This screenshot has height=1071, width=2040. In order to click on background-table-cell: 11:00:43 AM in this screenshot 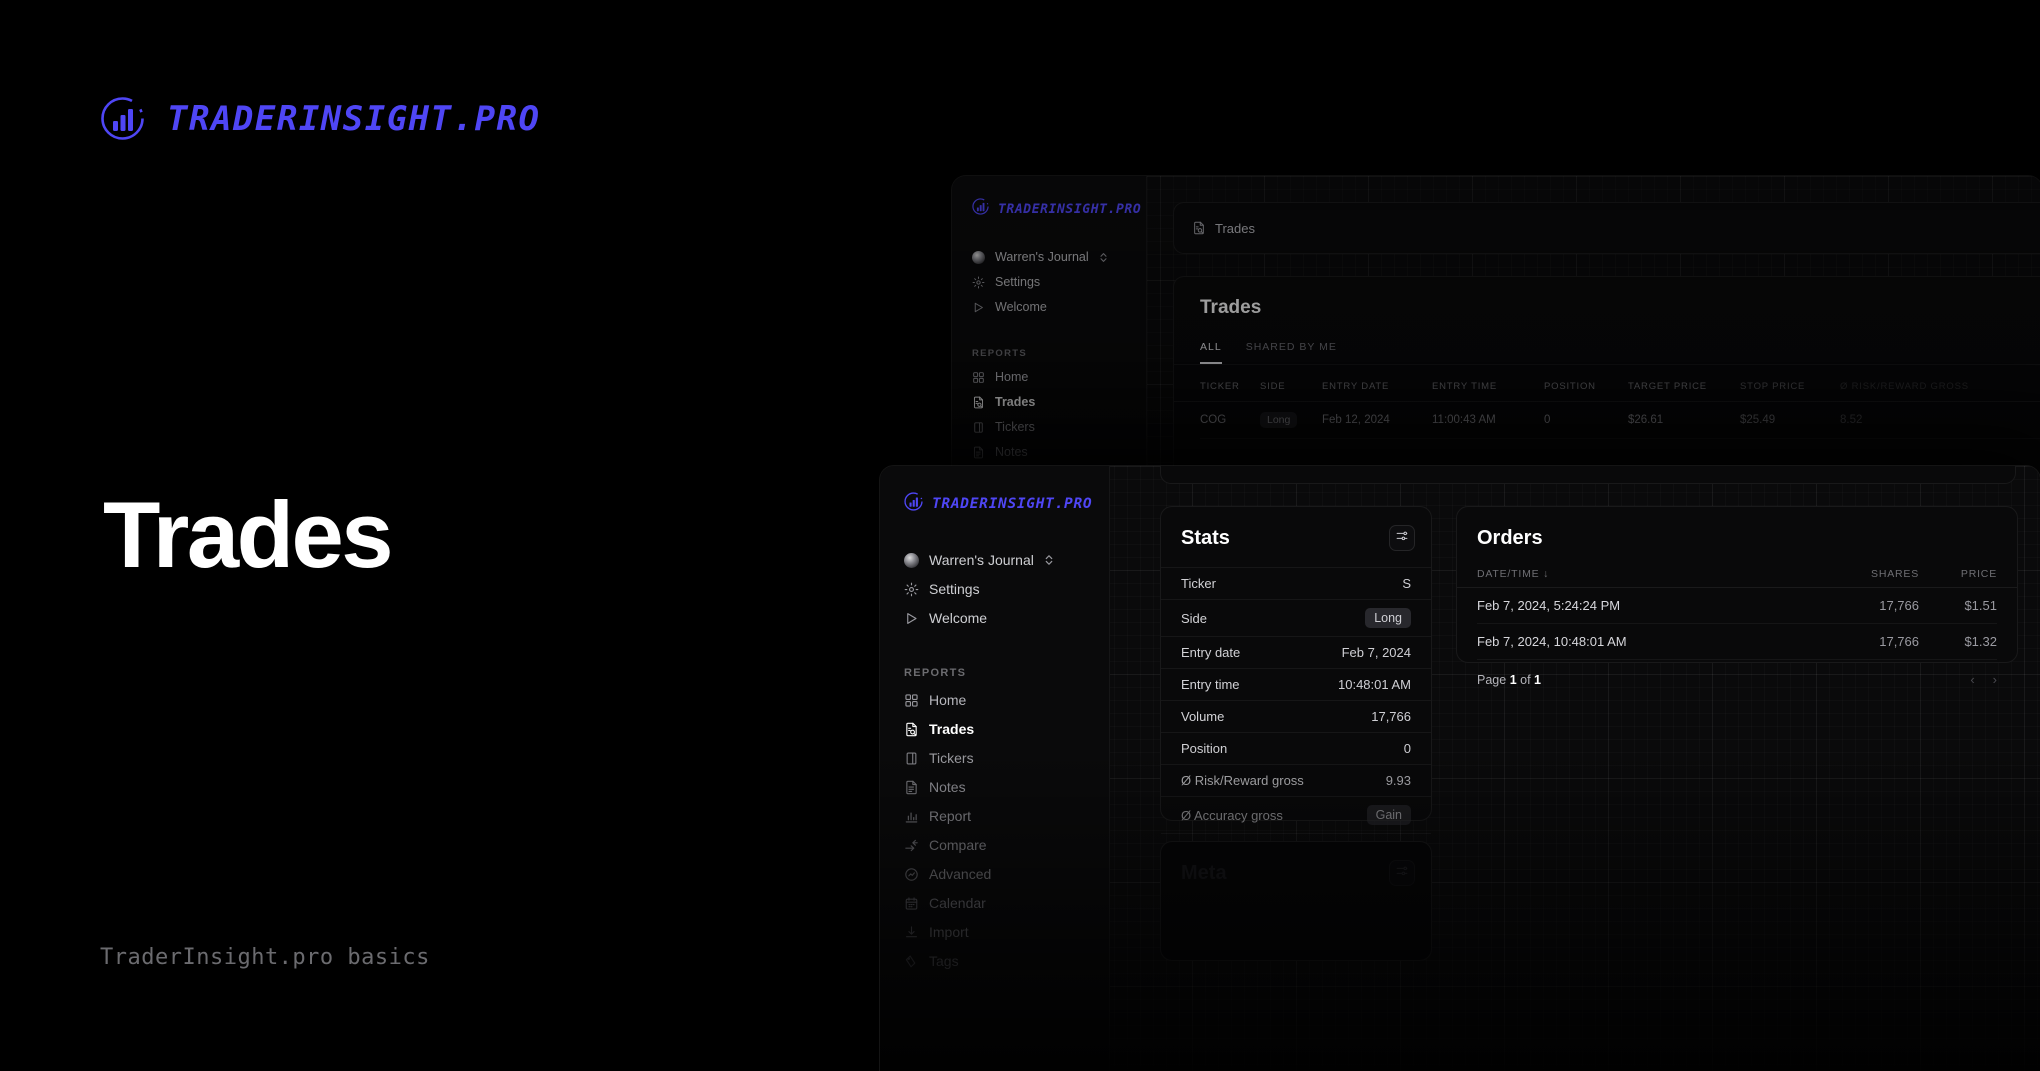, I will do `click(1464, 420)`.